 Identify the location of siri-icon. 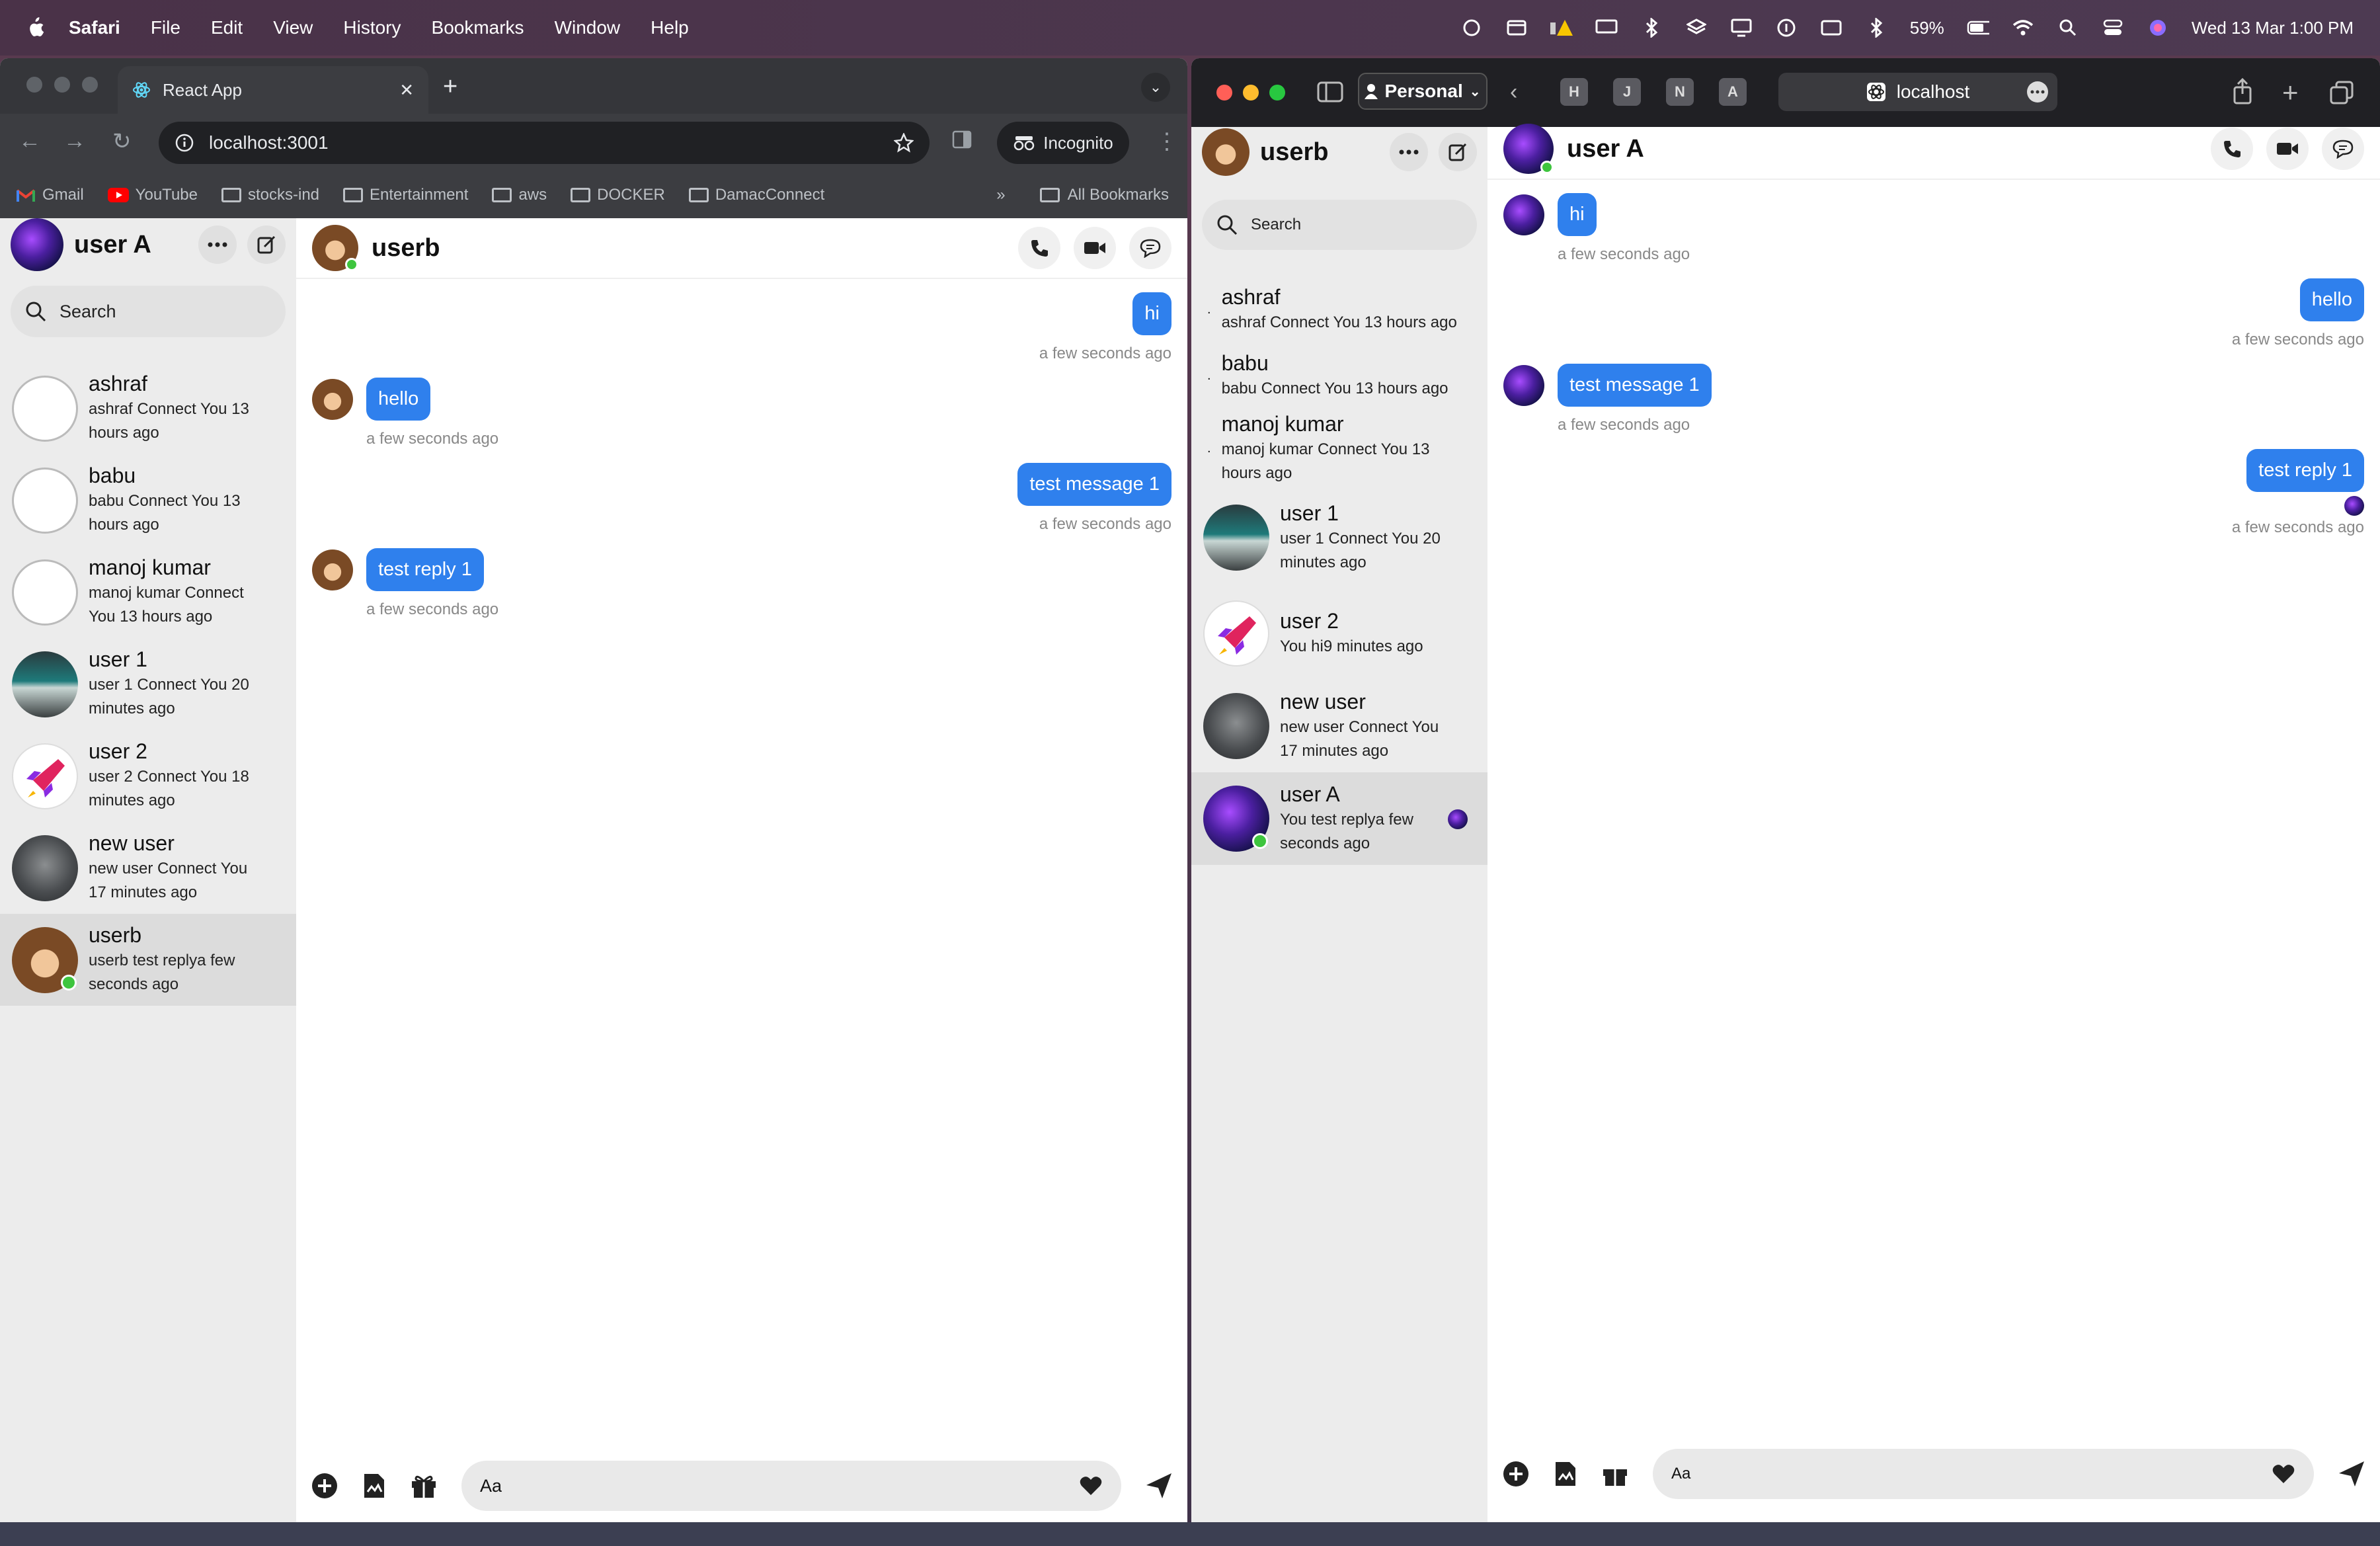
(2158, 28).